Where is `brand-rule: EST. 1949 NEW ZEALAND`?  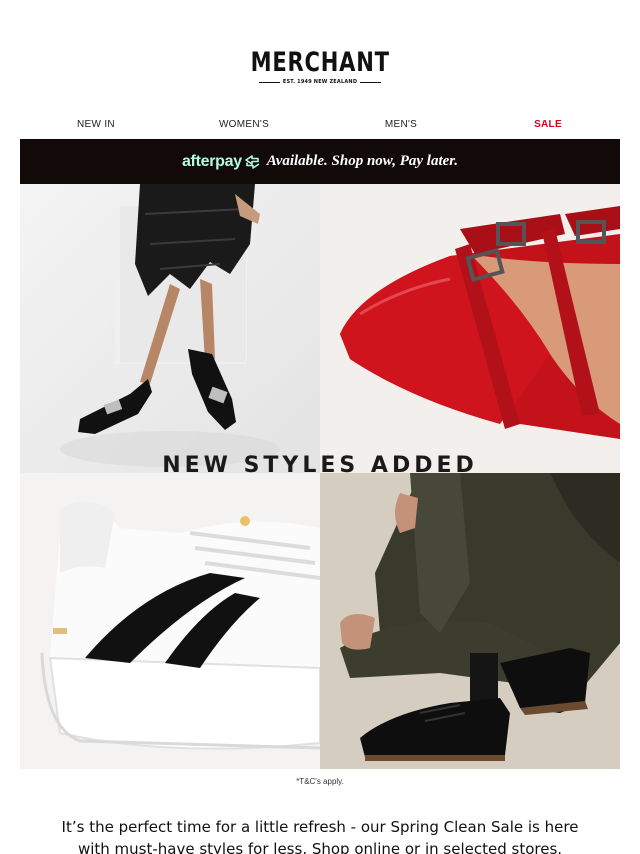
brand-rule: EST. 1949 NEW ZEALAND is located at coordinates (320, 82).